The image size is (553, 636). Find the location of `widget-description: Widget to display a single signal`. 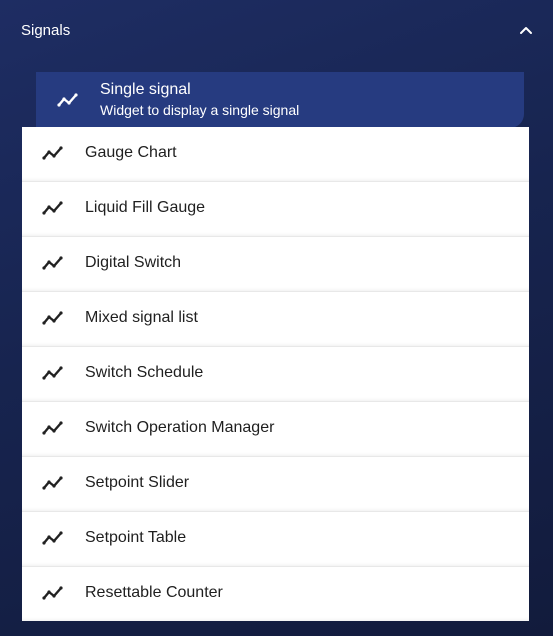

widget-description: Widget to display a single signal is located at coordinates (200, 110).